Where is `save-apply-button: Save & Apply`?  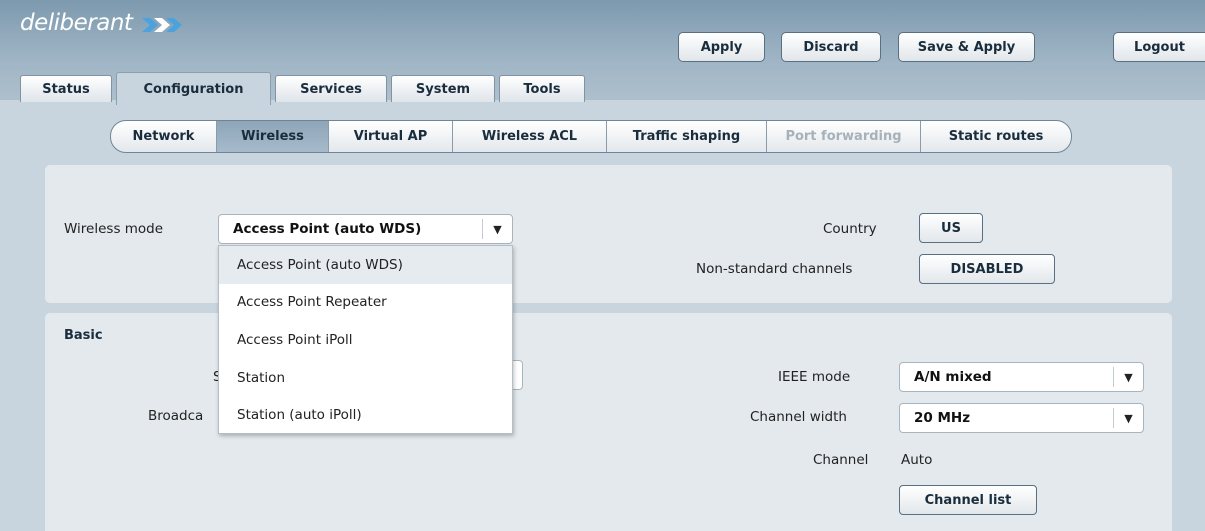 save-apply-button: Save & Apply is located at coordinates (966, 47).